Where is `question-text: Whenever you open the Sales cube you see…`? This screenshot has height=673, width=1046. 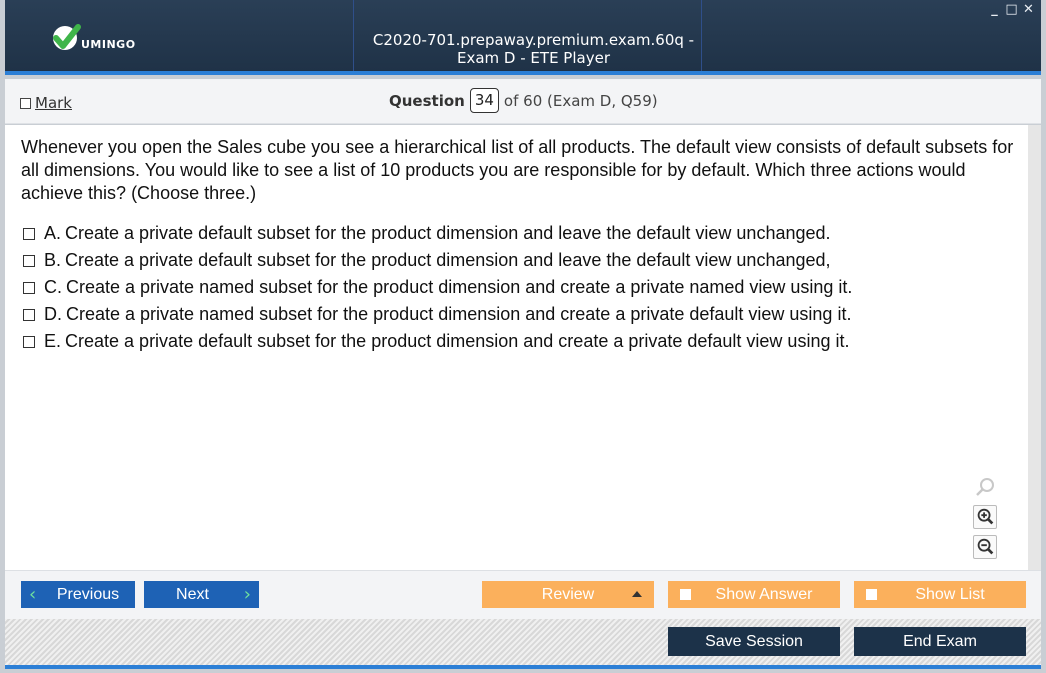
question-text: Whenever you open the Sales cube you see… is located at coordinates (517, 170).